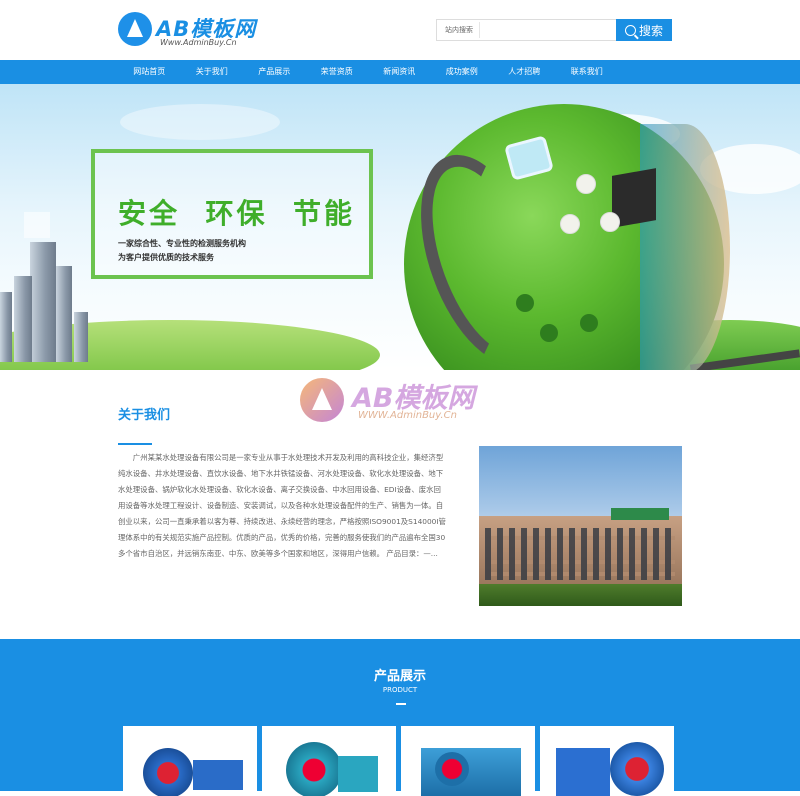 This screenshot has height=796, width=800. I want to click on search-label: 站内搜索, so click(459, 30).